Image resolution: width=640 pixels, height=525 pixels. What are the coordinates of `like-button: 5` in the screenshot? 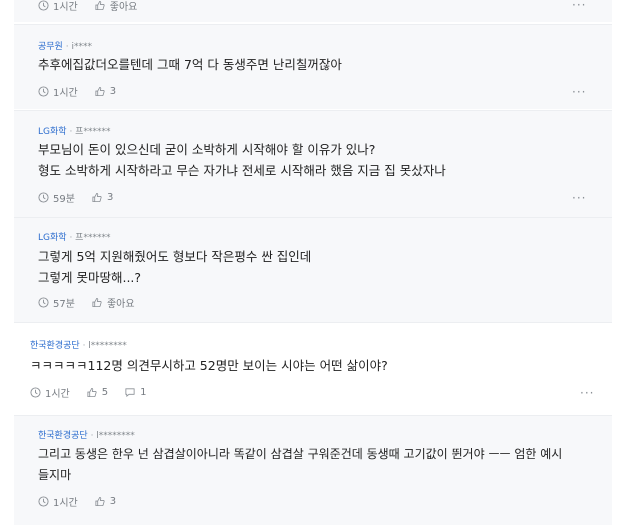 It's located at (97, 392).